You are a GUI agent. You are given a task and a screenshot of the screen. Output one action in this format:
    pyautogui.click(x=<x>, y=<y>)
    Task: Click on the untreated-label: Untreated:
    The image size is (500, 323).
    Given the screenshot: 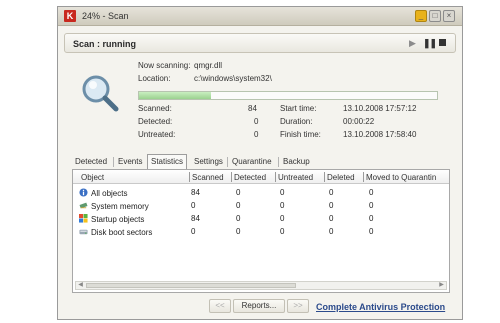 What is the action you would take?
    pyautogui.click(x=157, y=134)
    